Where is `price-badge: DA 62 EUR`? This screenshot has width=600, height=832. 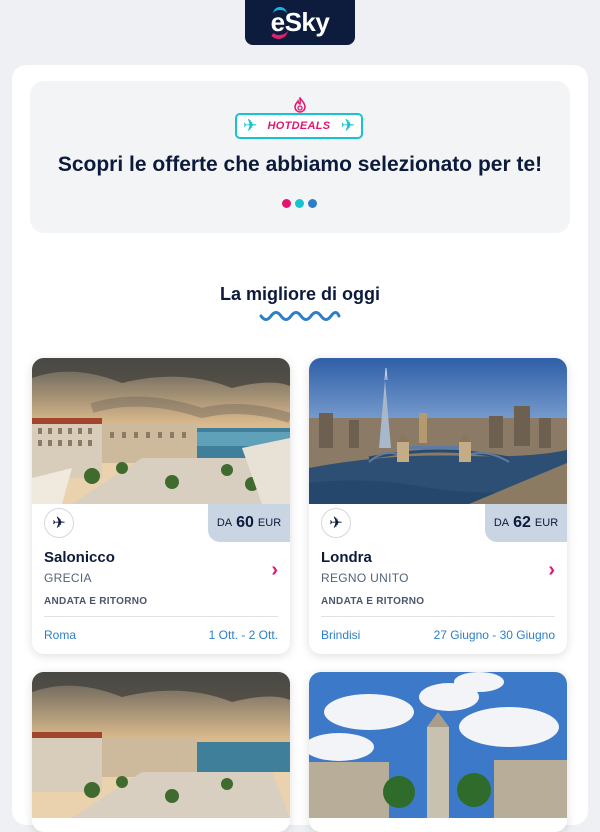 price-badge: DA 62 EUR is located at coordinates (526, 523).